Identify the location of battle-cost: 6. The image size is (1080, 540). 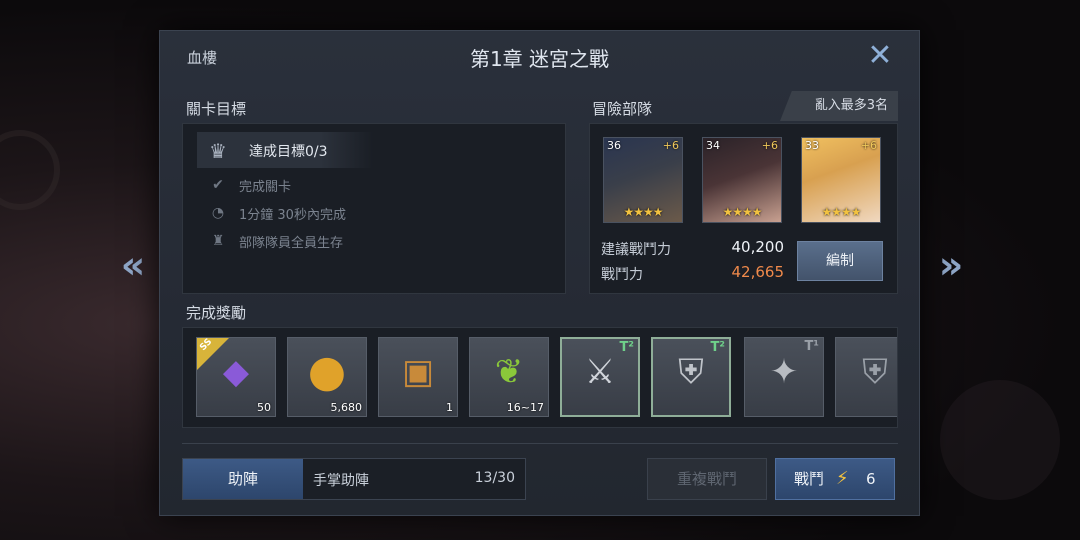
(871, 479).